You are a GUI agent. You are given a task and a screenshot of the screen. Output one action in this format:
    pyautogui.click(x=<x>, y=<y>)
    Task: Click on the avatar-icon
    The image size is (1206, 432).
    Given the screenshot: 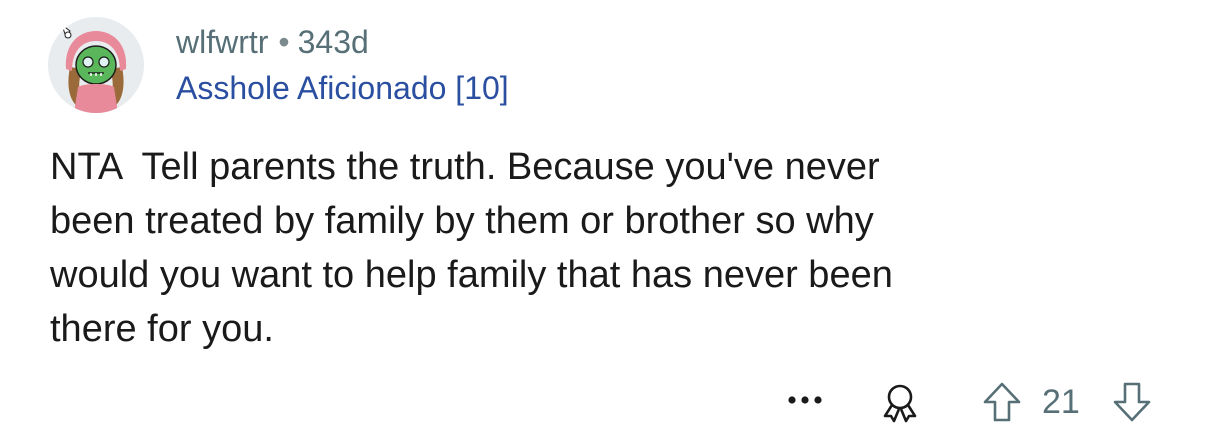 What is the action you would take?
    pyautogui.click(x=96, y=65)
    